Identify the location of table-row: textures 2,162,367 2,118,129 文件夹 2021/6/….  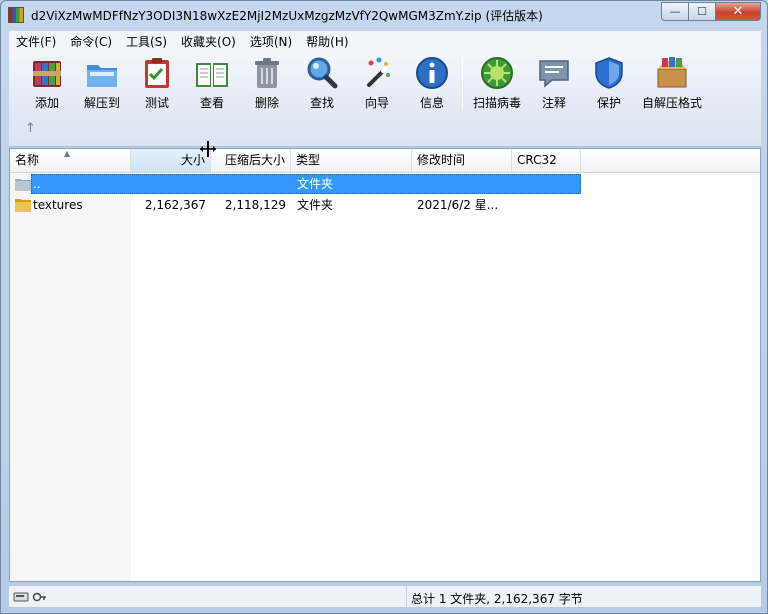
(295, 205).